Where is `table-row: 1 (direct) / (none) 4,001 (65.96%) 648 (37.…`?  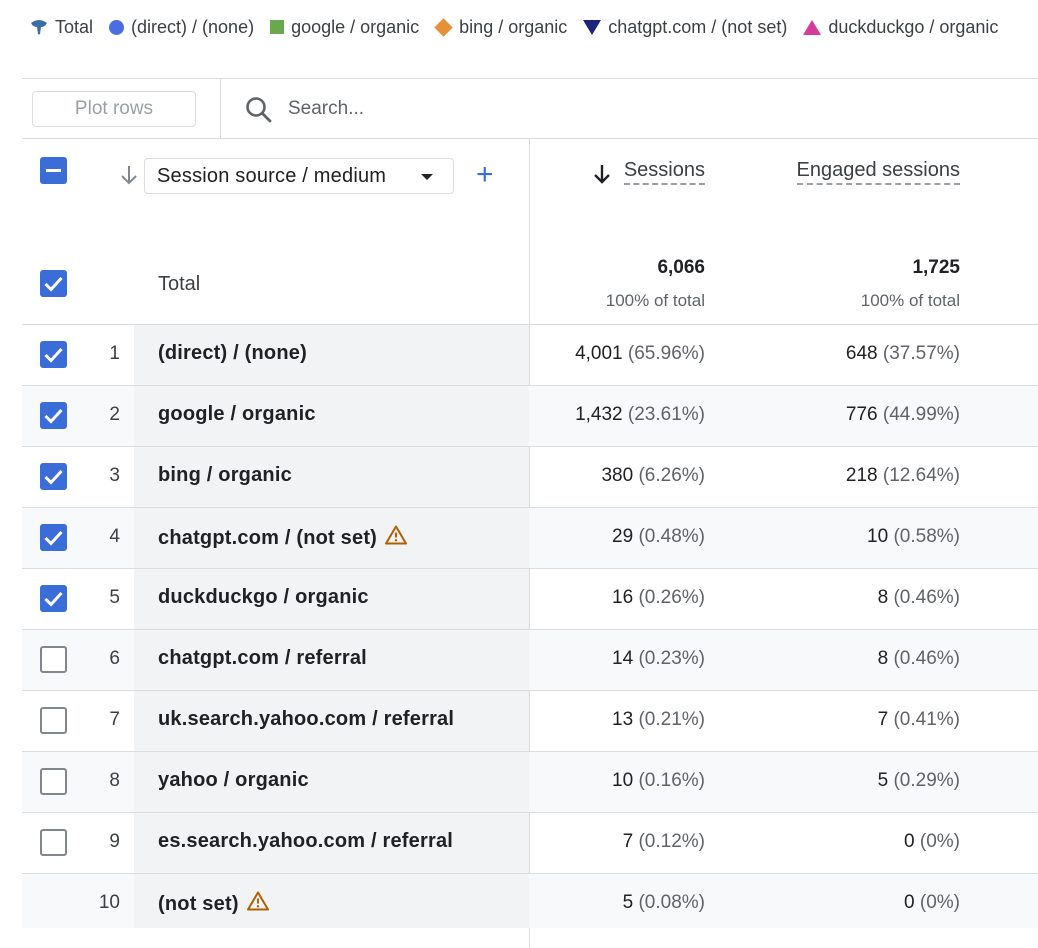 table-row: 1 (direct) / (none) 4,001 (65.96%) 648 (37.… is located at coordinates (530, 355).